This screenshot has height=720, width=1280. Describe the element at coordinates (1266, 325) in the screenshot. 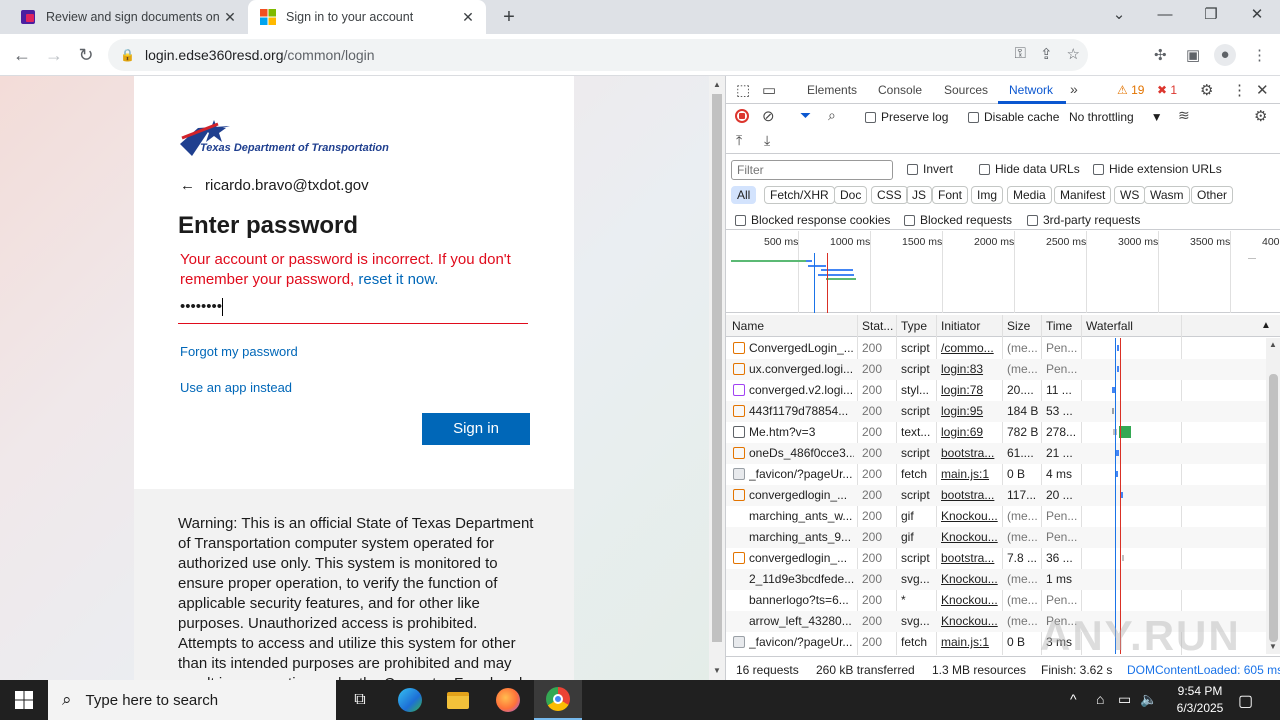

I see `sort-up-icon: ▲` at that location.